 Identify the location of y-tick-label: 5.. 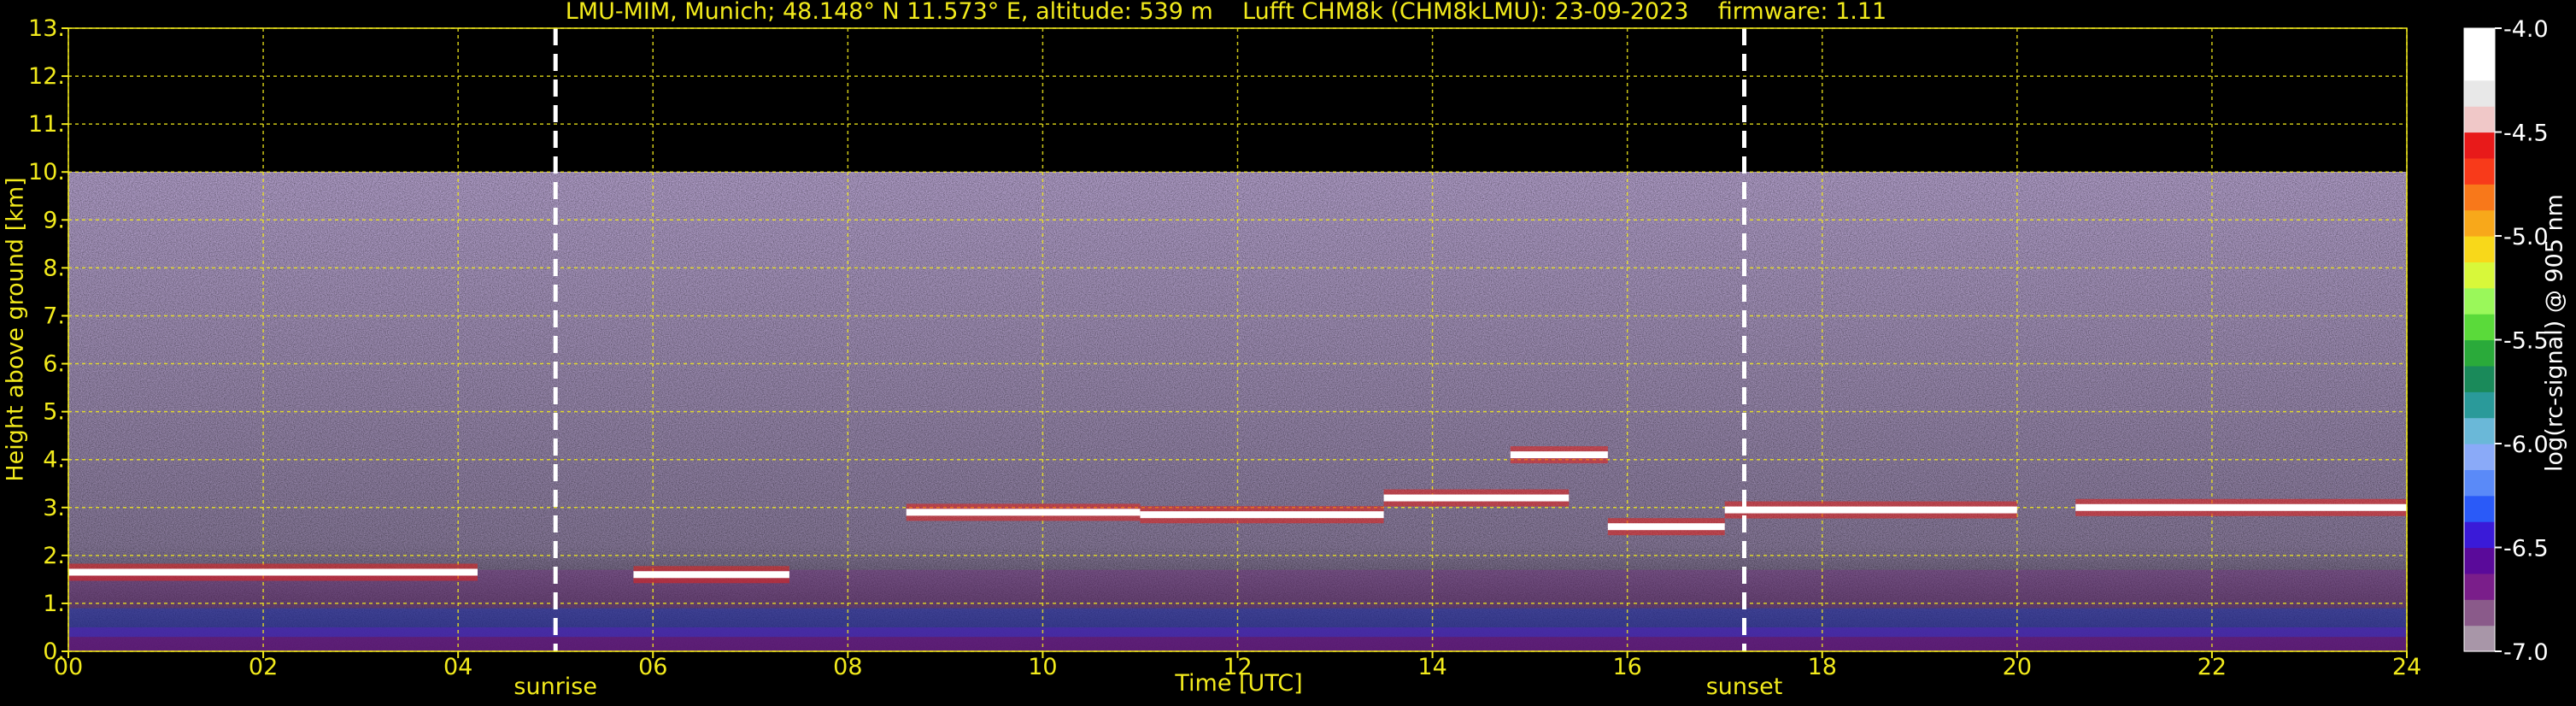
(54, 412).